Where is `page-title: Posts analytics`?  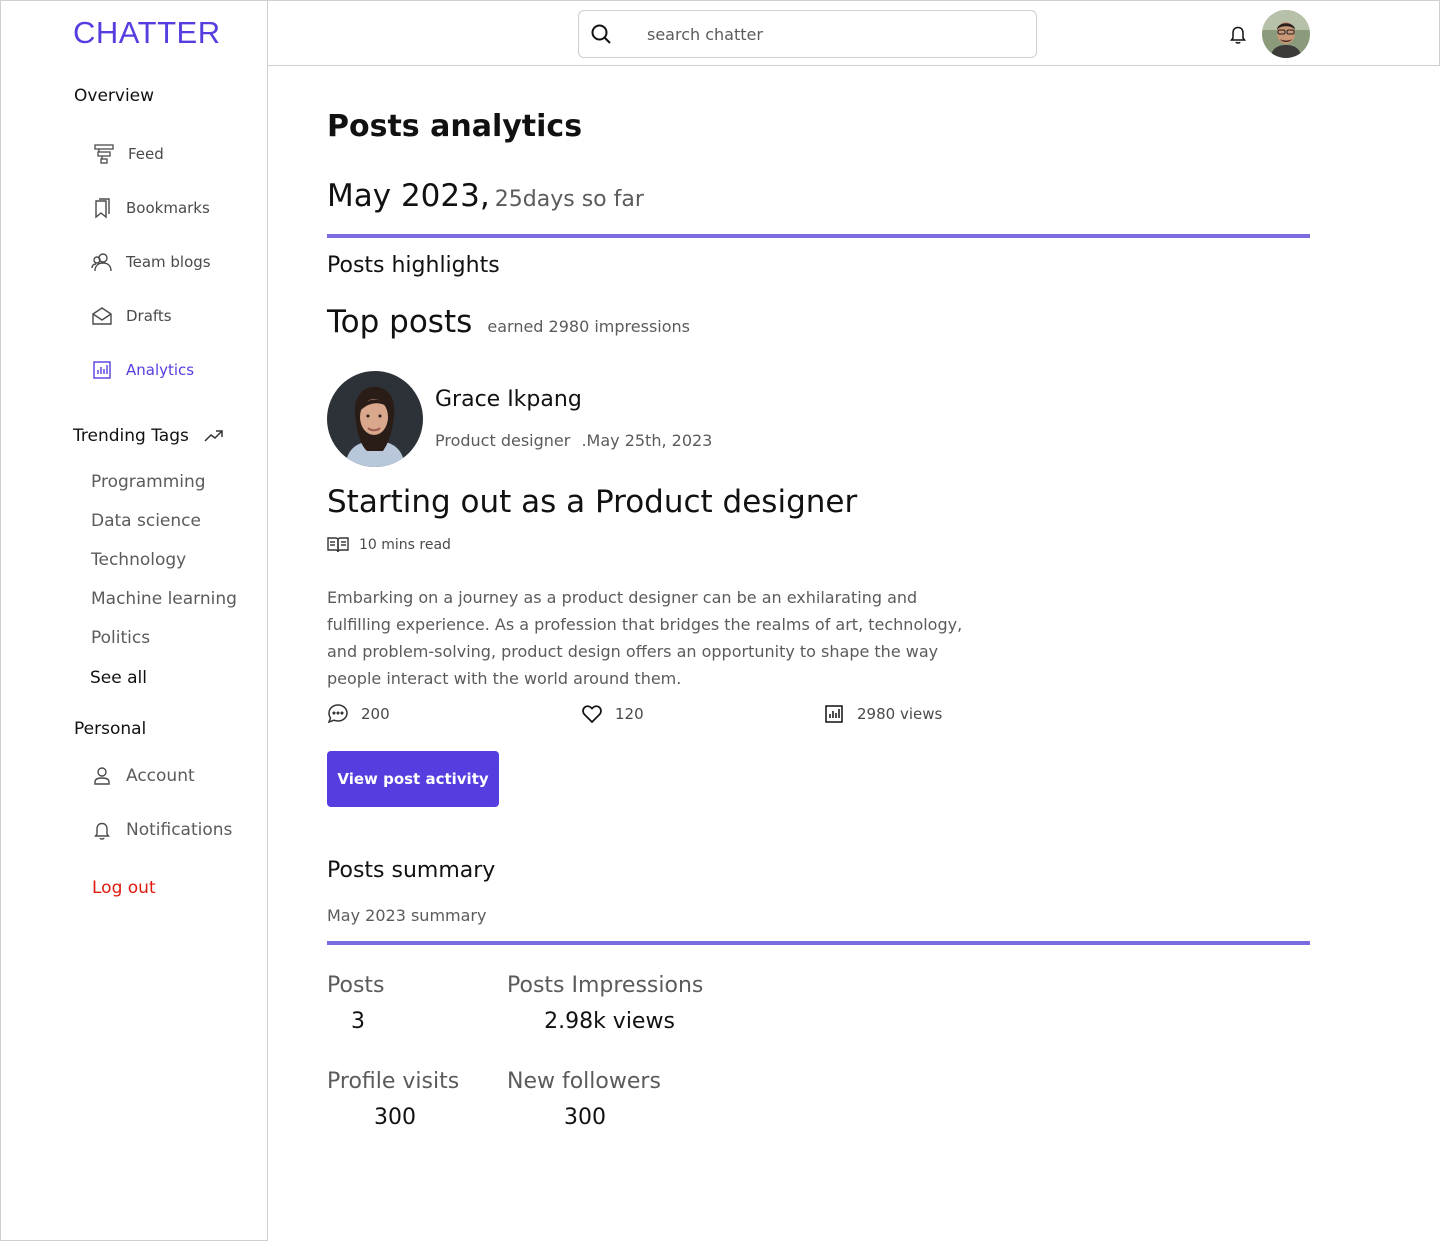 page-title: Posts analytics is located at coordinates (455, 126).